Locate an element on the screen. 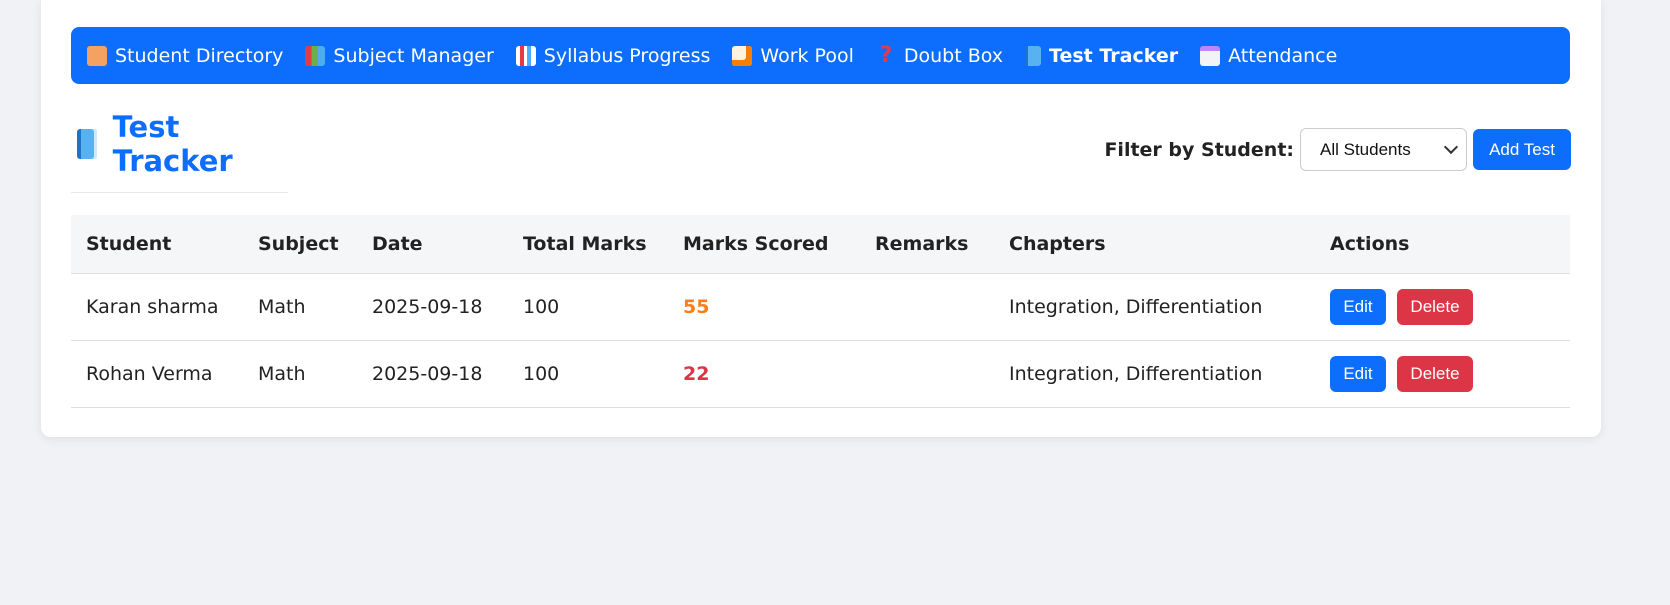  column-header: Date is located at coordinates (432, 244).